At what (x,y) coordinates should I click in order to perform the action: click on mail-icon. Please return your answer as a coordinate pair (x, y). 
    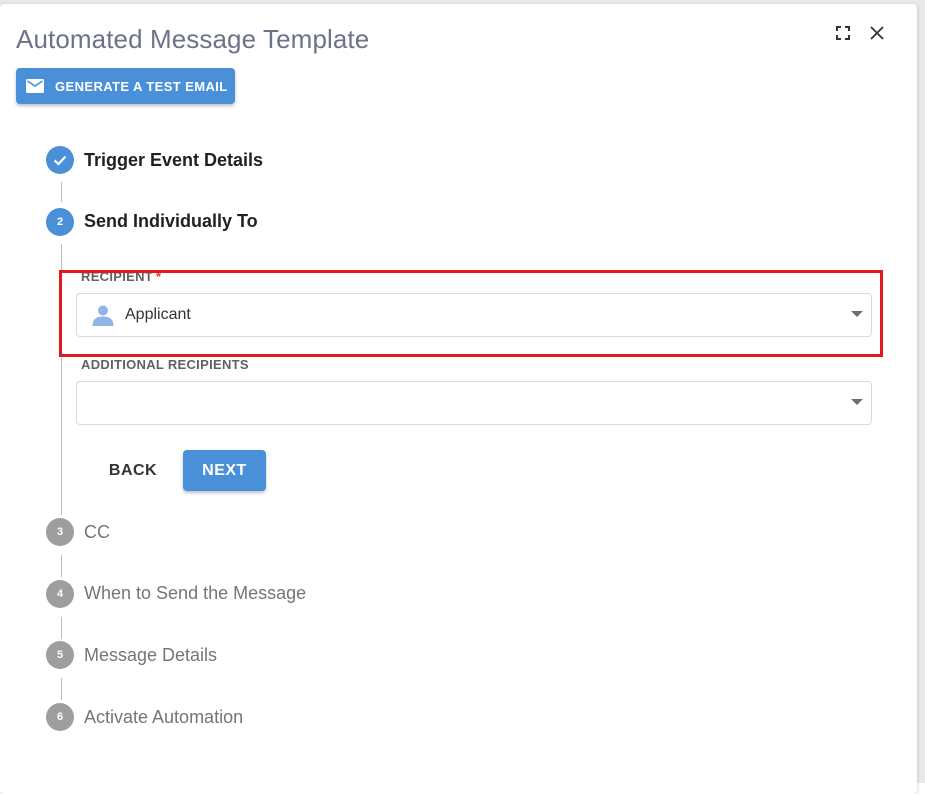
    Looking at the image, I should click on (35, 86).